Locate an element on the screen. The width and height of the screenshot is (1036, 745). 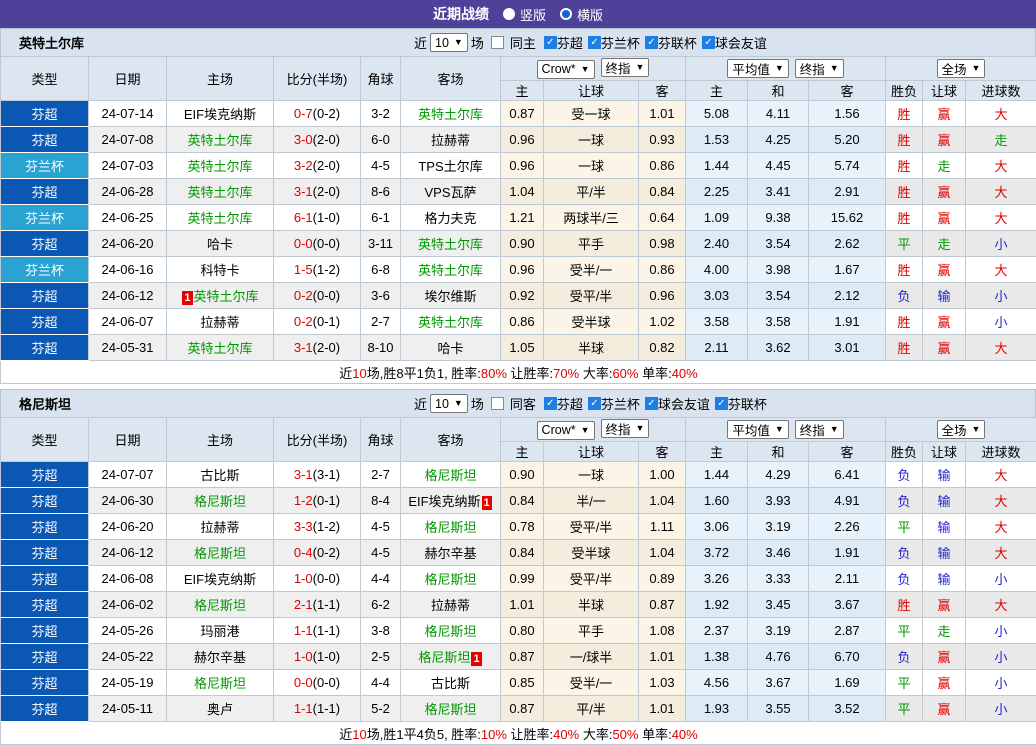
layout-option-vertical: 竖版 is located at coordinates (524, 14).